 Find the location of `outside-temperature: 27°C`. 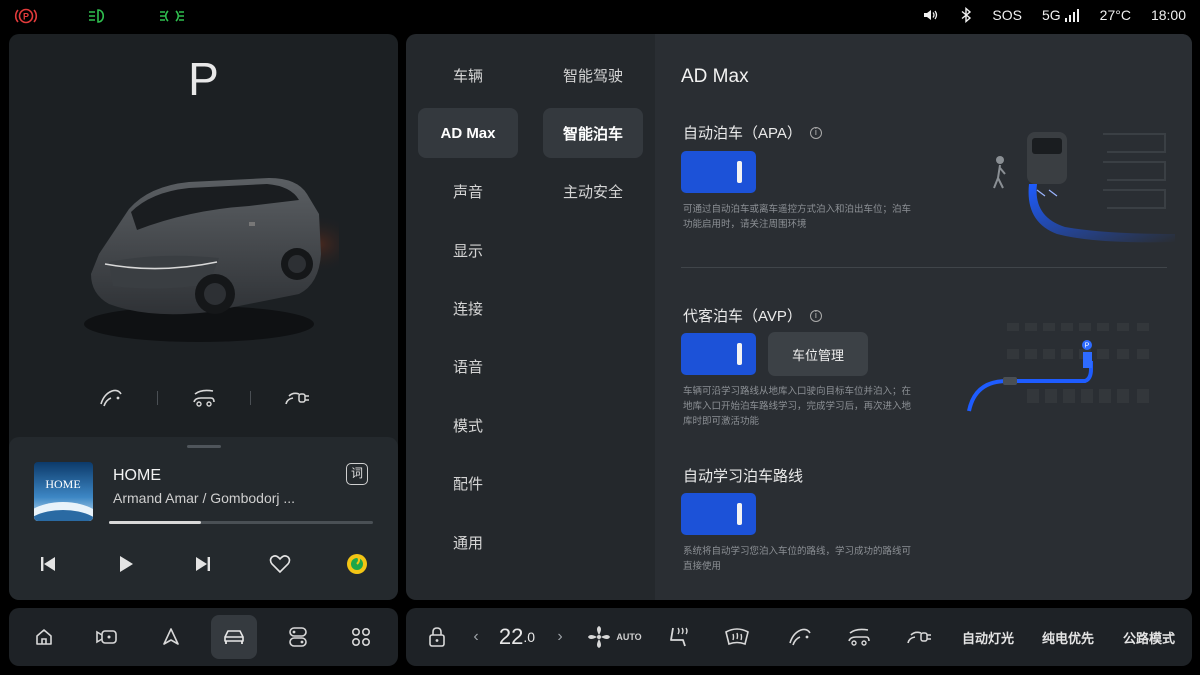

outside-temperature: 27°C is located at coordinates (1115, 15).